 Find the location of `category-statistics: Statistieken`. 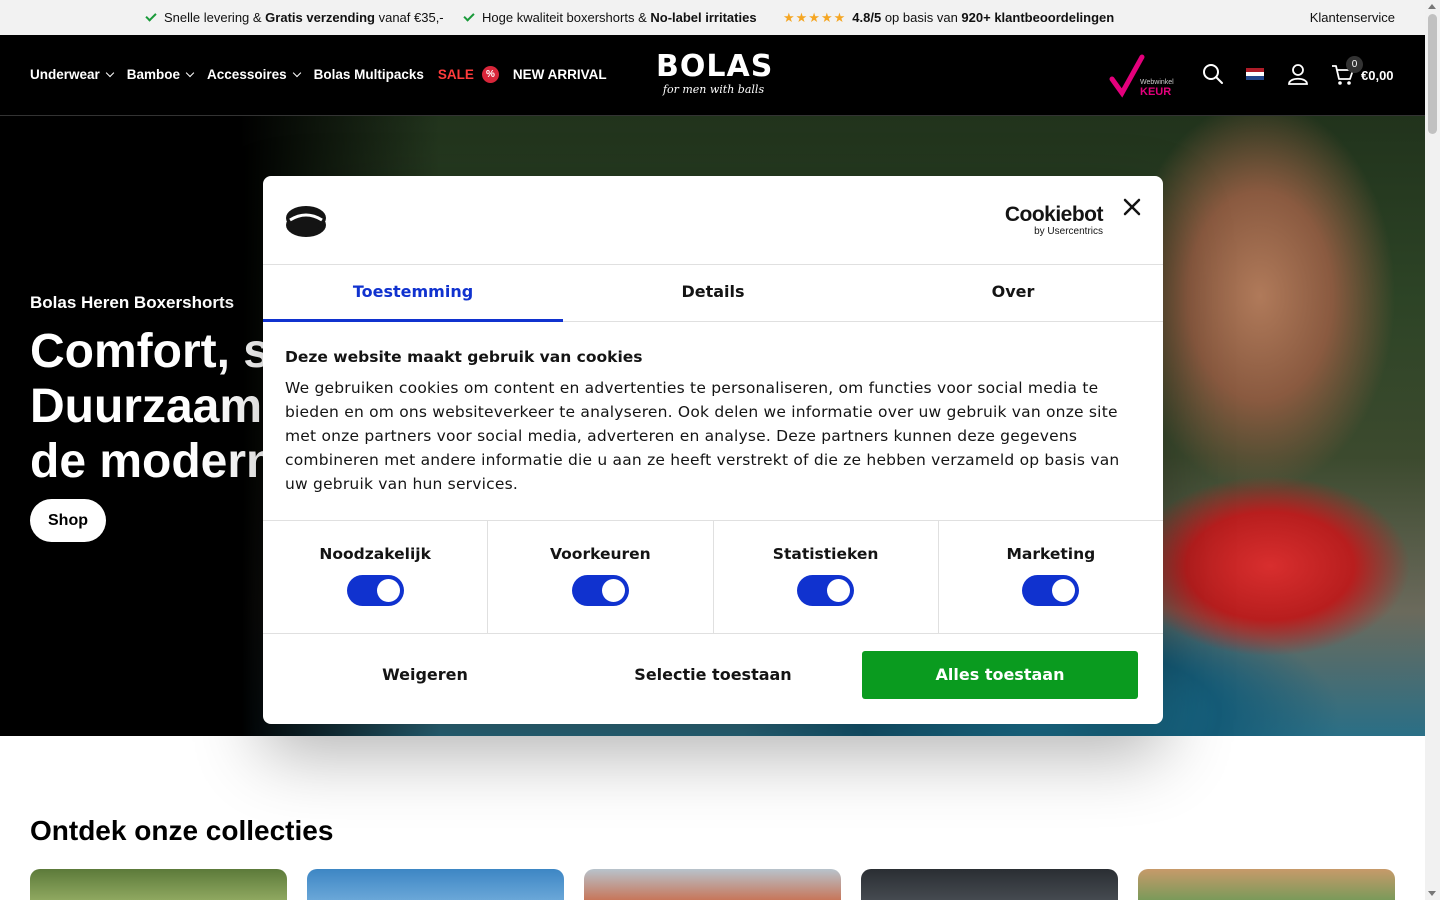

category-statistics: Statistieken is located at coordinates (826, 577).